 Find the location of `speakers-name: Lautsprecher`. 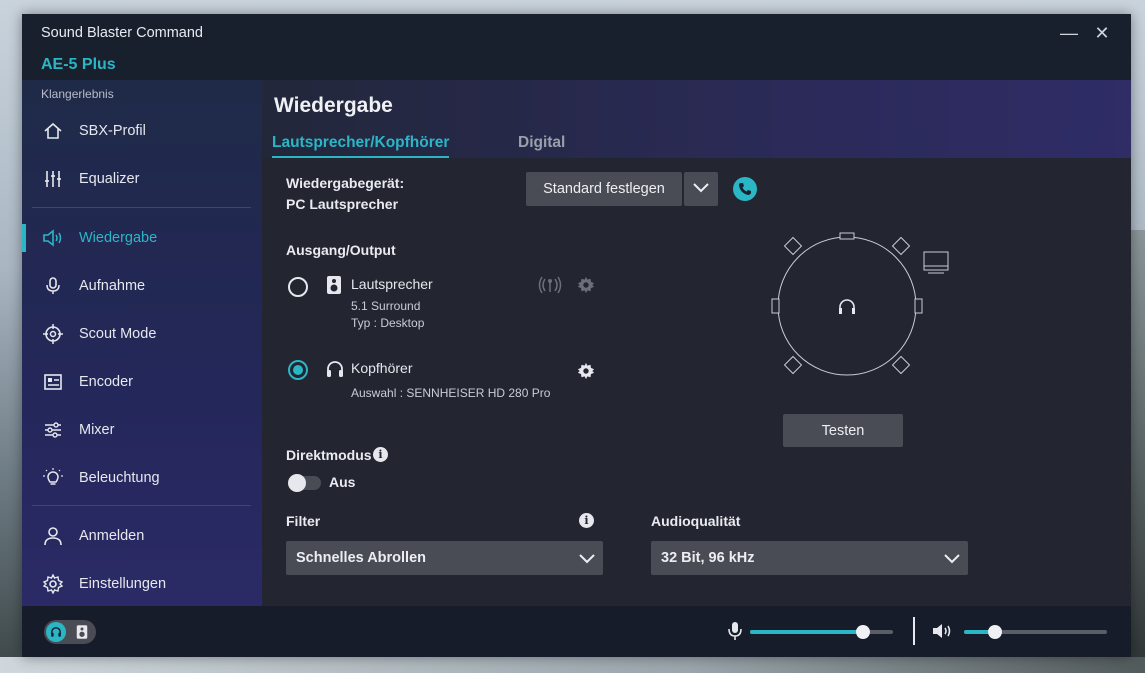

speakers-name: Lautsprecher is located at coordinates (392, 284).